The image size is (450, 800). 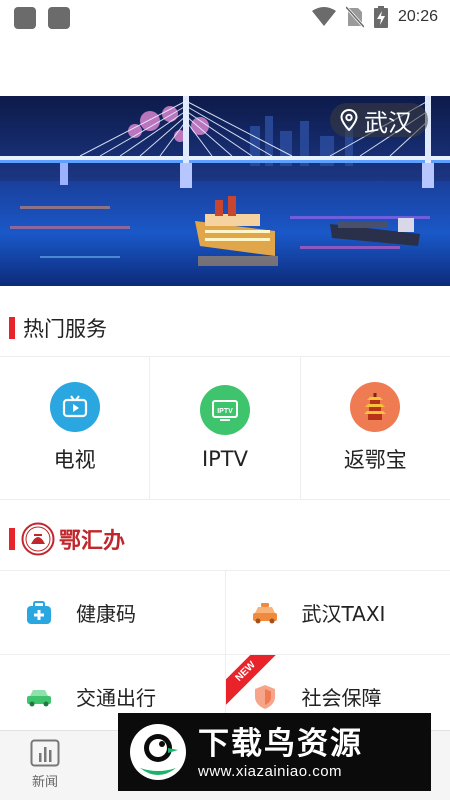 I want to click on clock: 20:26, so click(x=417, y=16).